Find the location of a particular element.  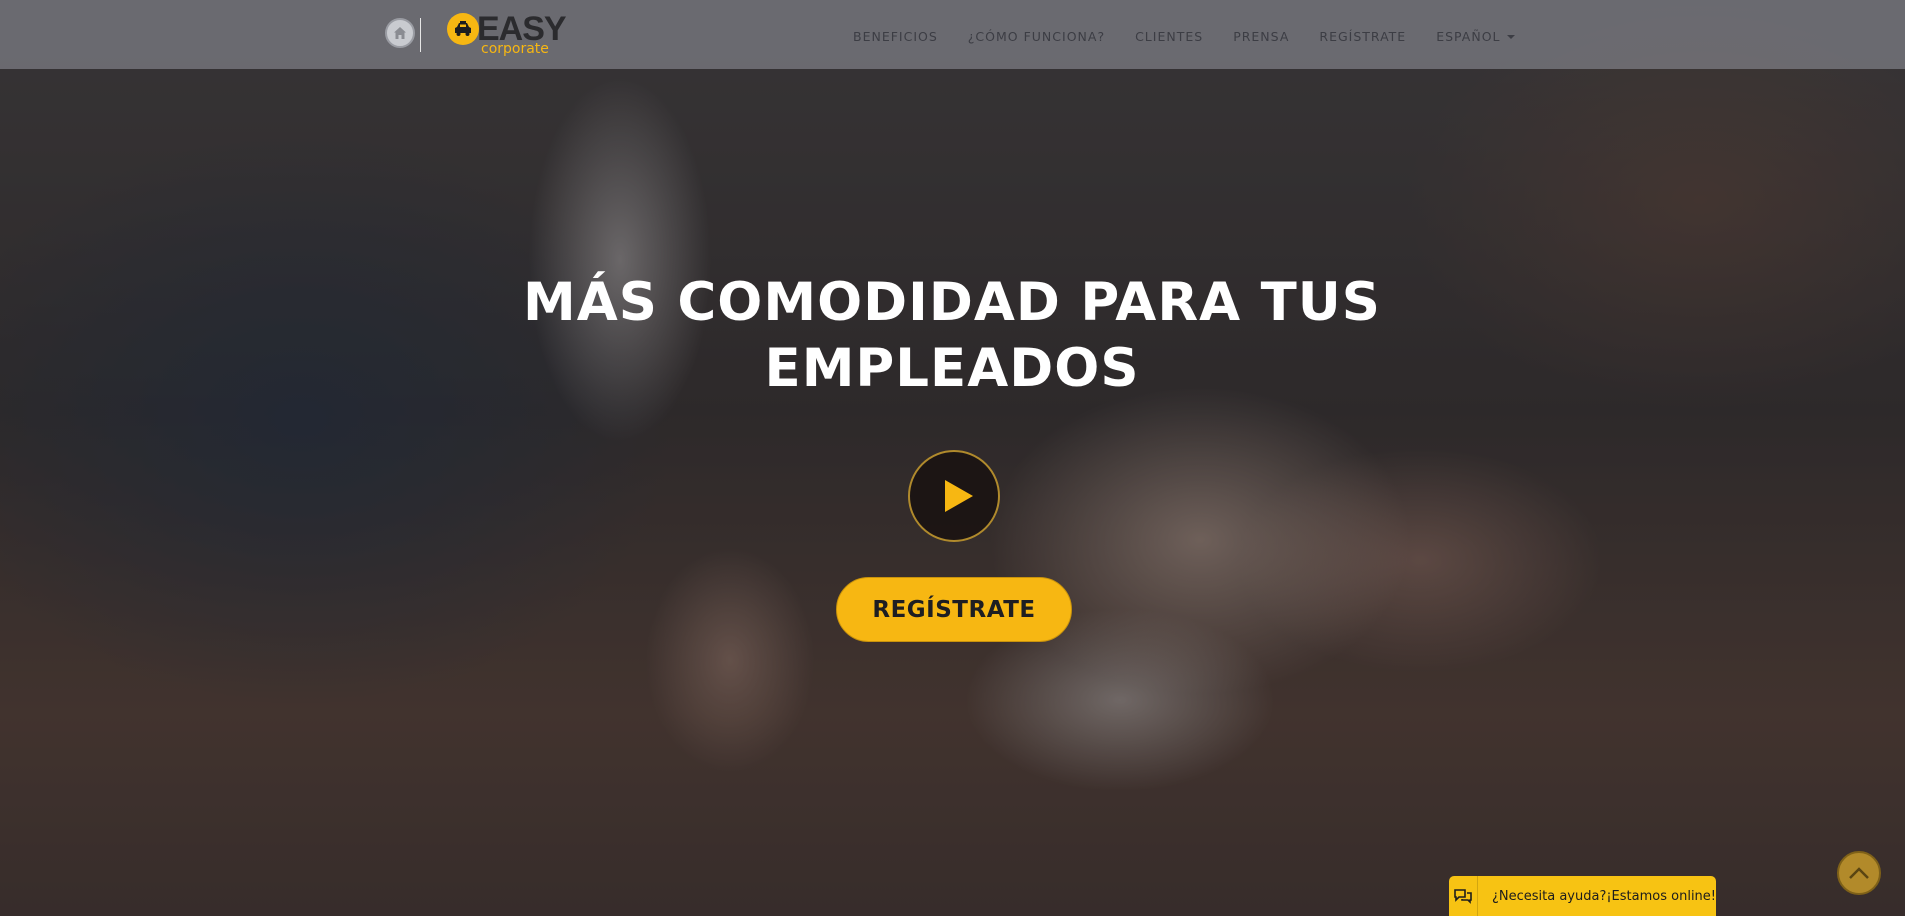

language-dropdown: ESPAÑOL is located at coordinates (1475, 36).